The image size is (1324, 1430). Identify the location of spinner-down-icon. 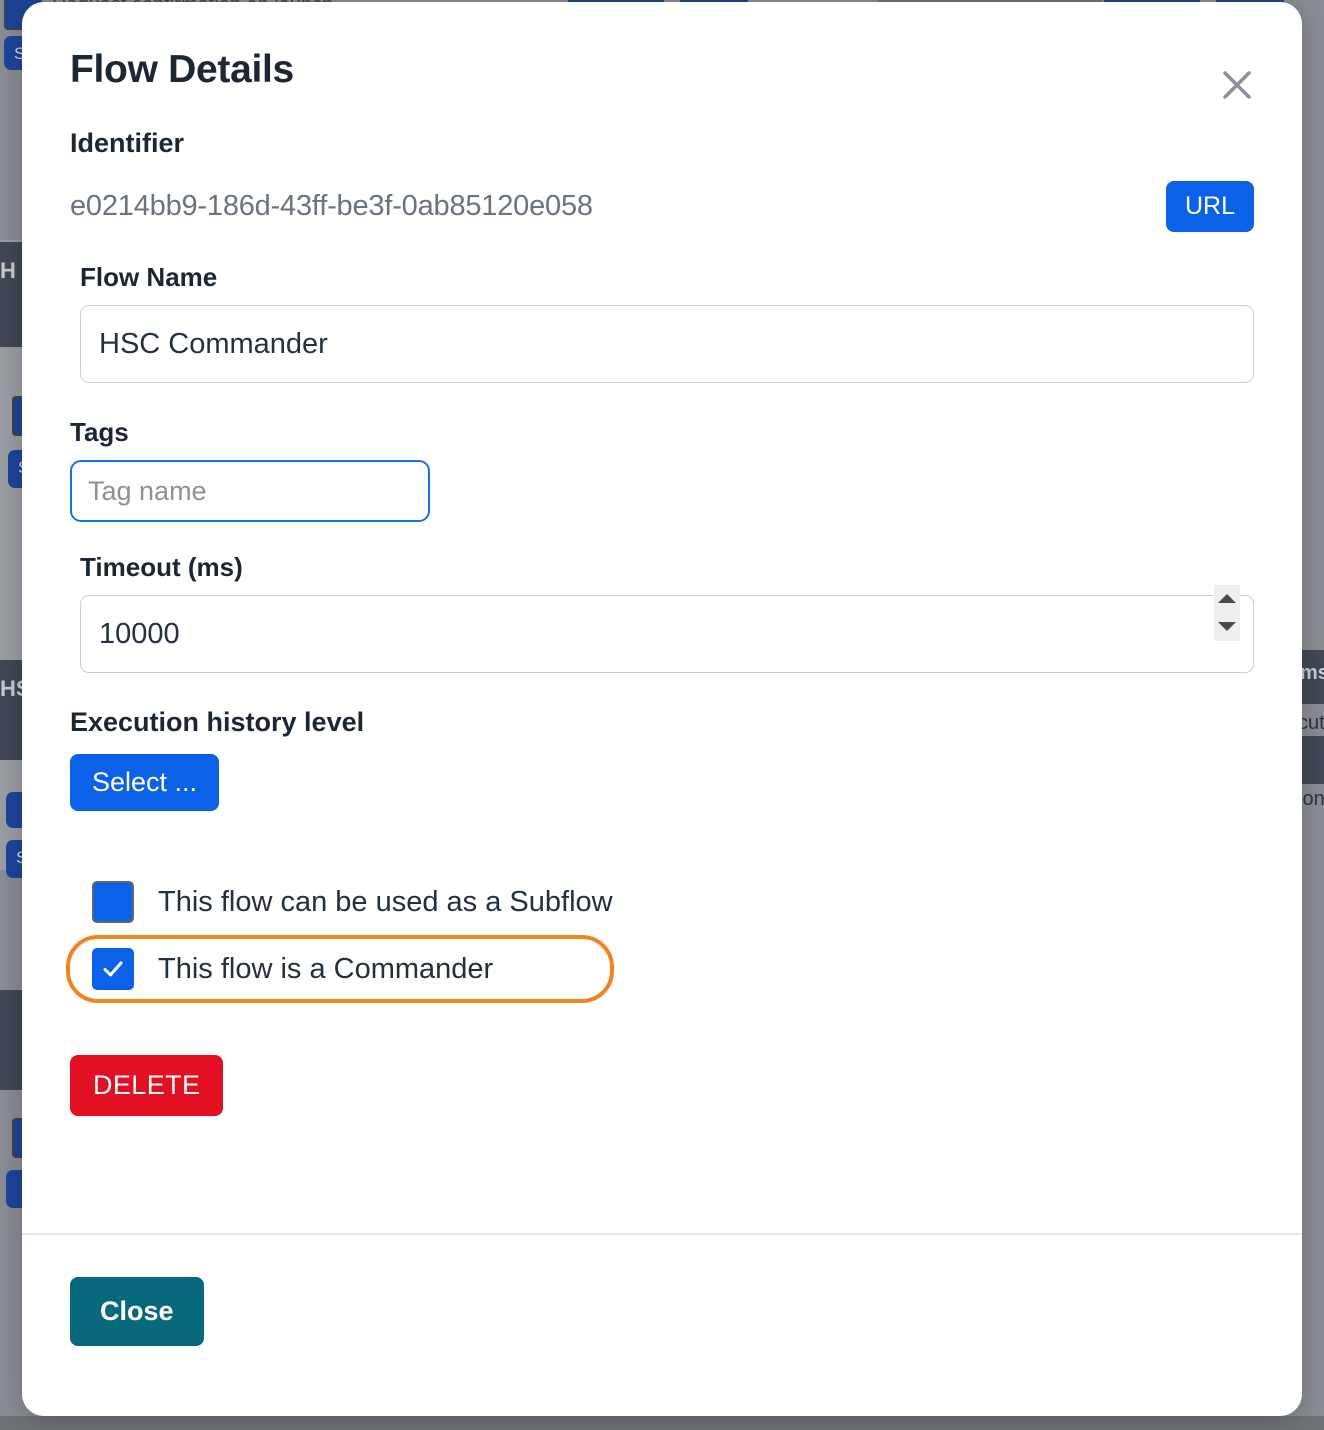
(1227, 626).